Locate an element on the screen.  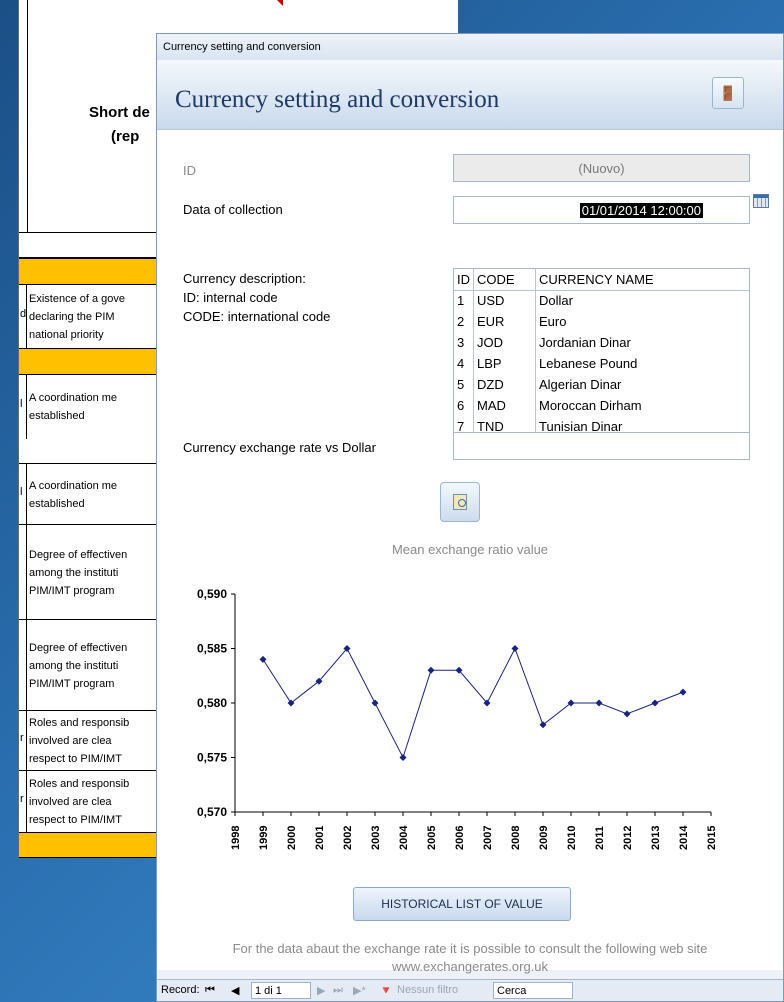
form-title: Currency setting and conversion is located at coordinates (337, 99).